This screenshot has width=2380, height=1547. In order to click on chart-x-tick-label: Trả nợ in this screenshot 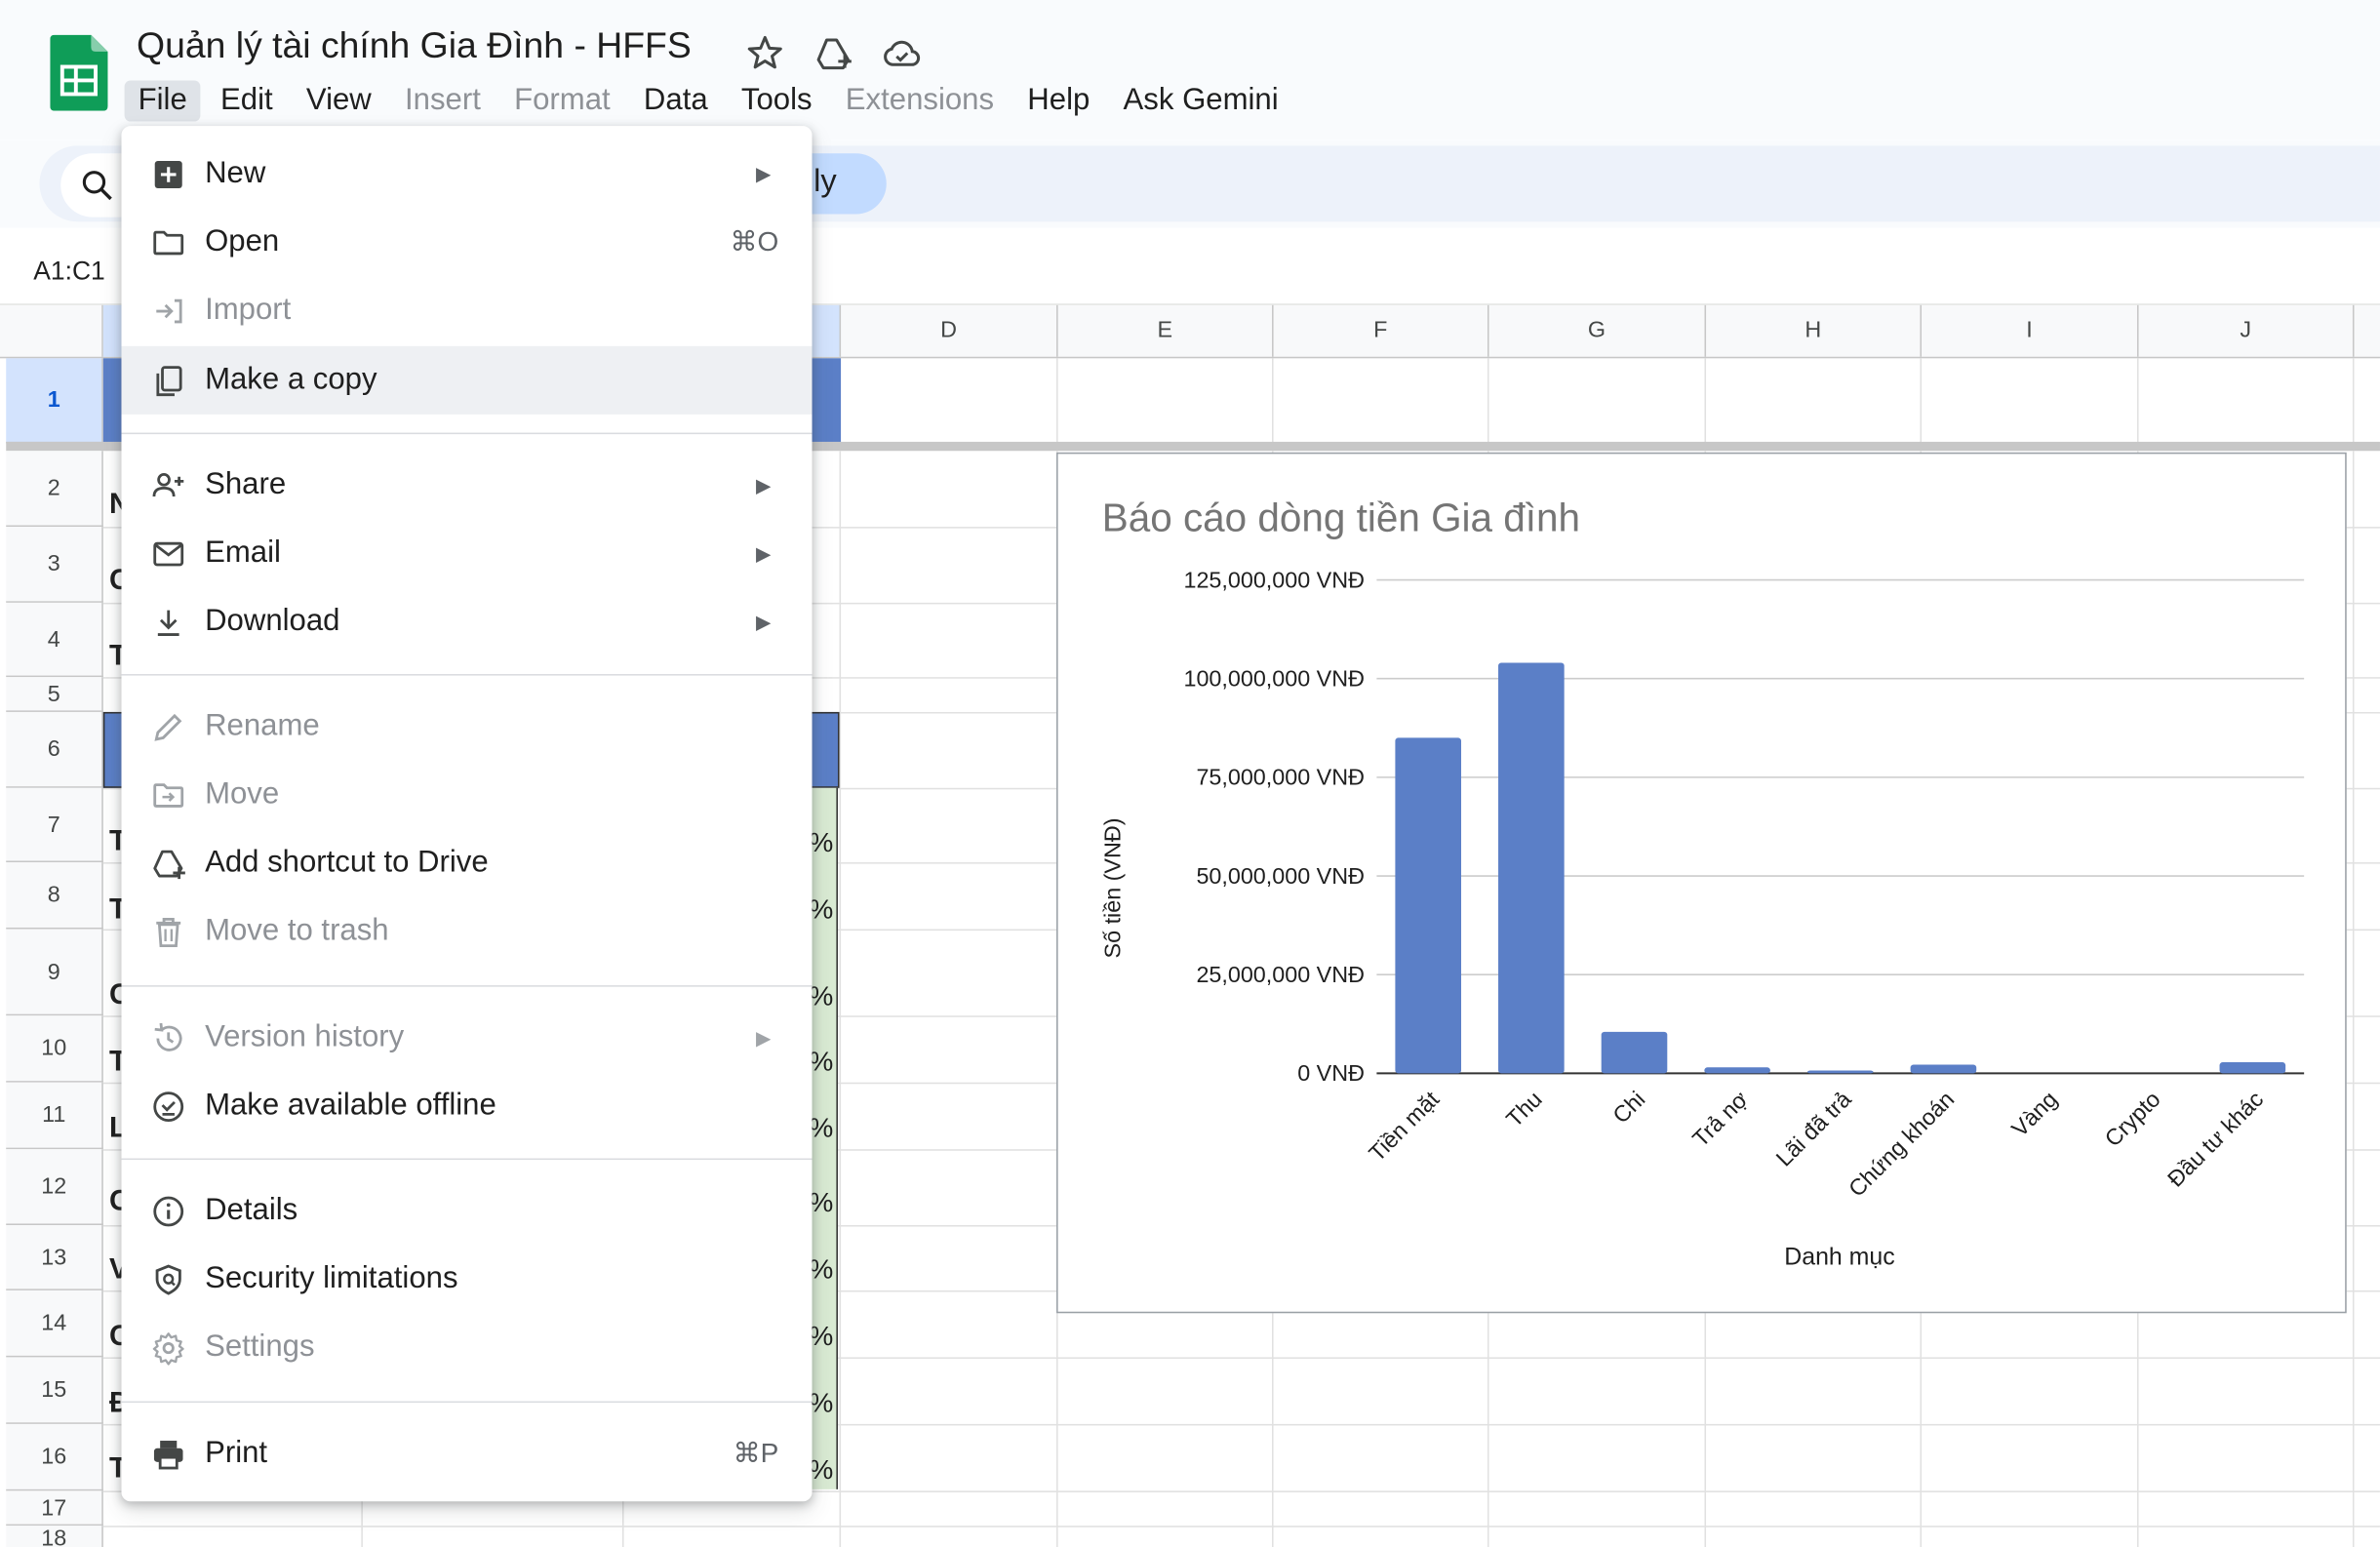, I will do `click(1720, 1119)`.